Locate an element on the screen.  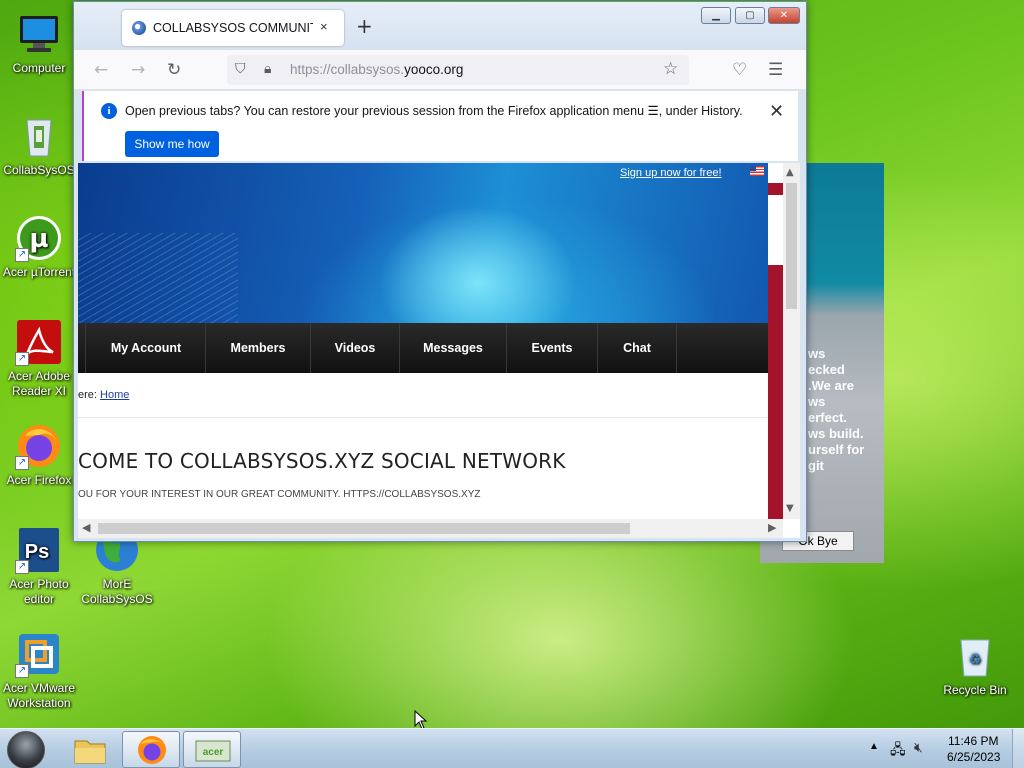
nav-videos: Videos is located at coordinates (355, 348).